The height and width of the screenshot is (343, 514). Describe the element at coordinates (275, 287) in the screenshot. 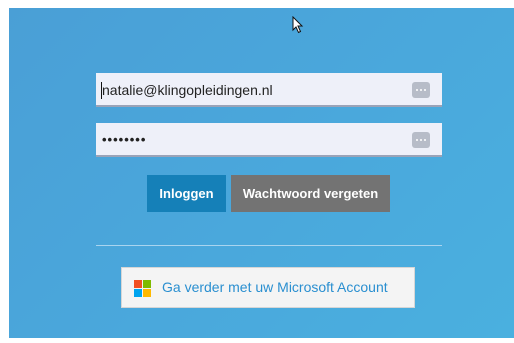

I see `microsoft-login-label: Ga verder met uw Microsoft Account` at that location.